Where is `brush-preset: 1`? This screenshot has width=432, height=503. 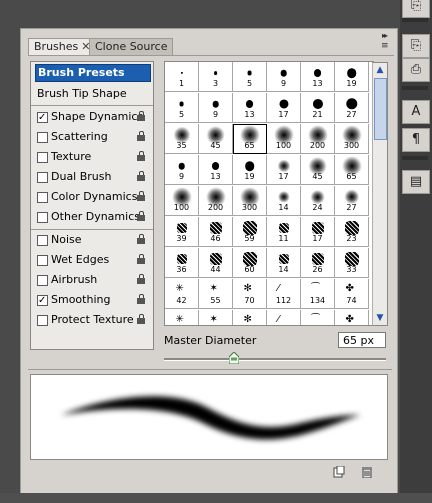 brush-preset: 1 is located at coordinates (182, 77).